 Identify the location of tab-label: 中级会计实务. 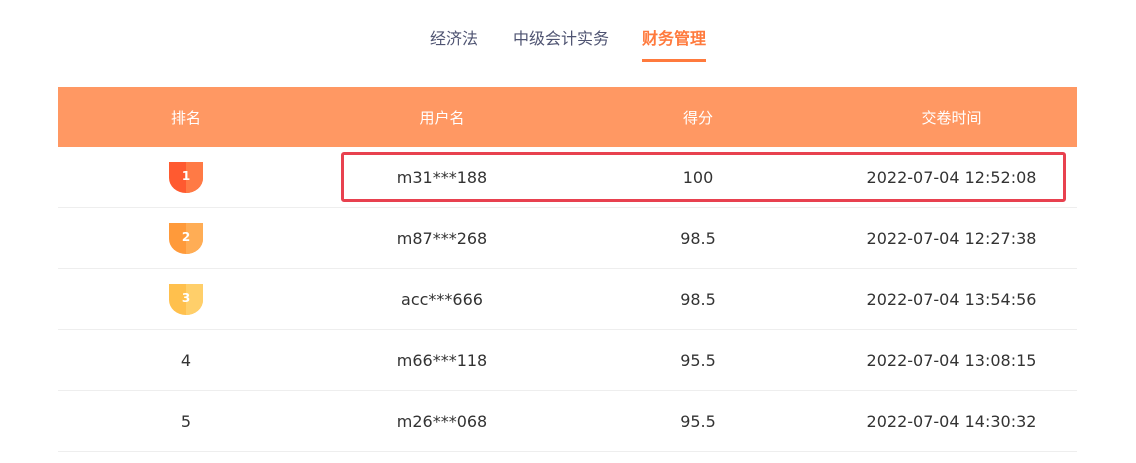
(561, 38).